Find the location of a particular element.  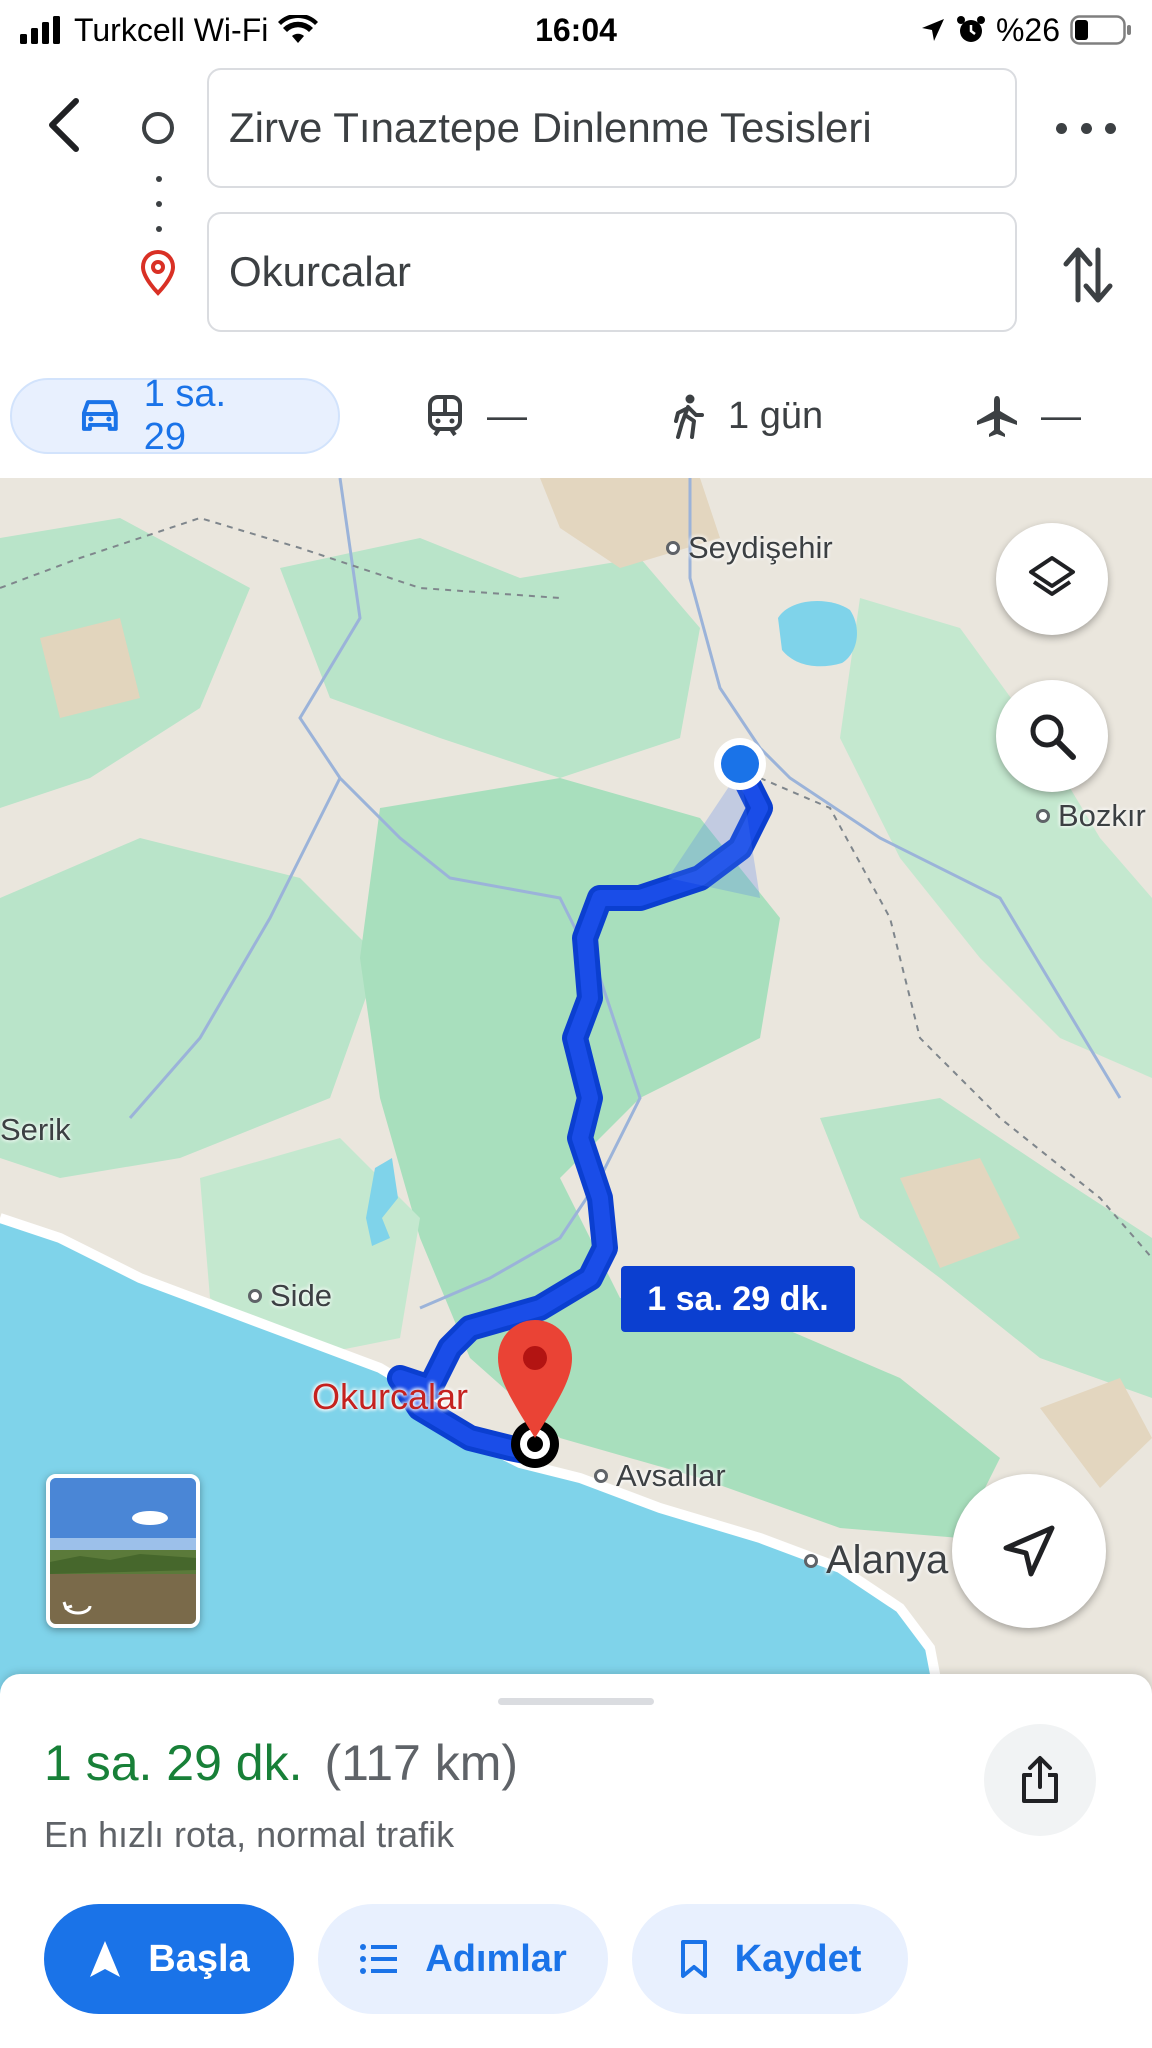

origin-circle-icon is located at coordinates (158, 128).